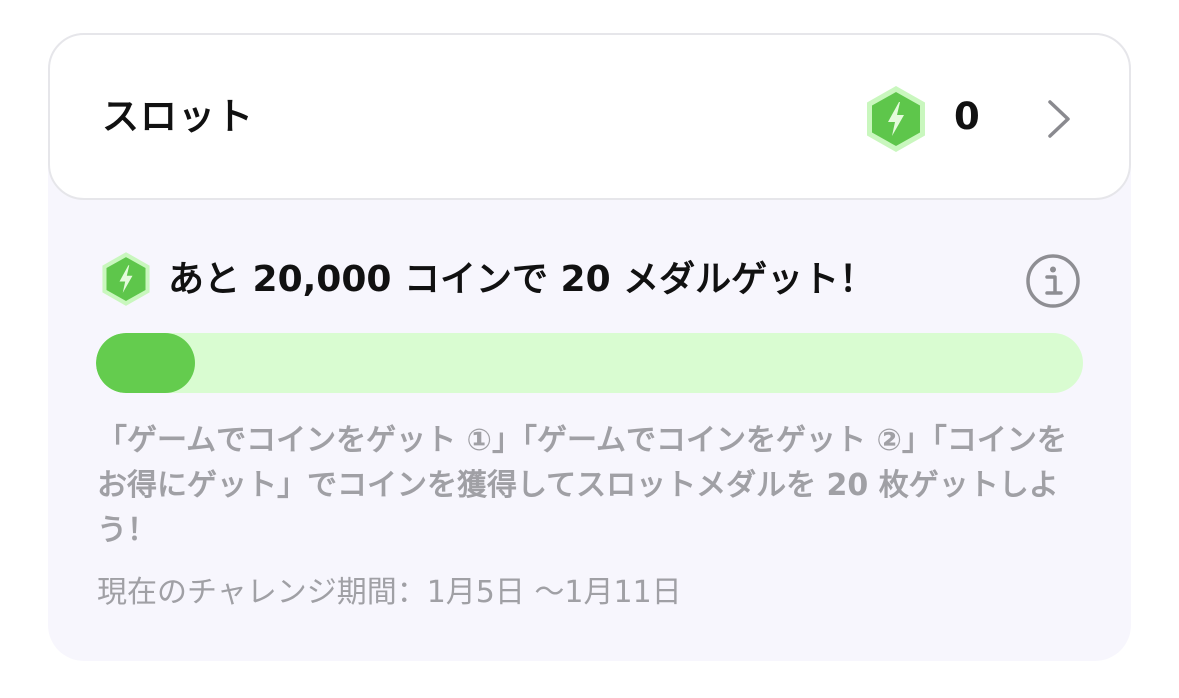  Describe the element at coordinates (178, 116) in the screenshot. I see `slot-title: スロット` at that location.